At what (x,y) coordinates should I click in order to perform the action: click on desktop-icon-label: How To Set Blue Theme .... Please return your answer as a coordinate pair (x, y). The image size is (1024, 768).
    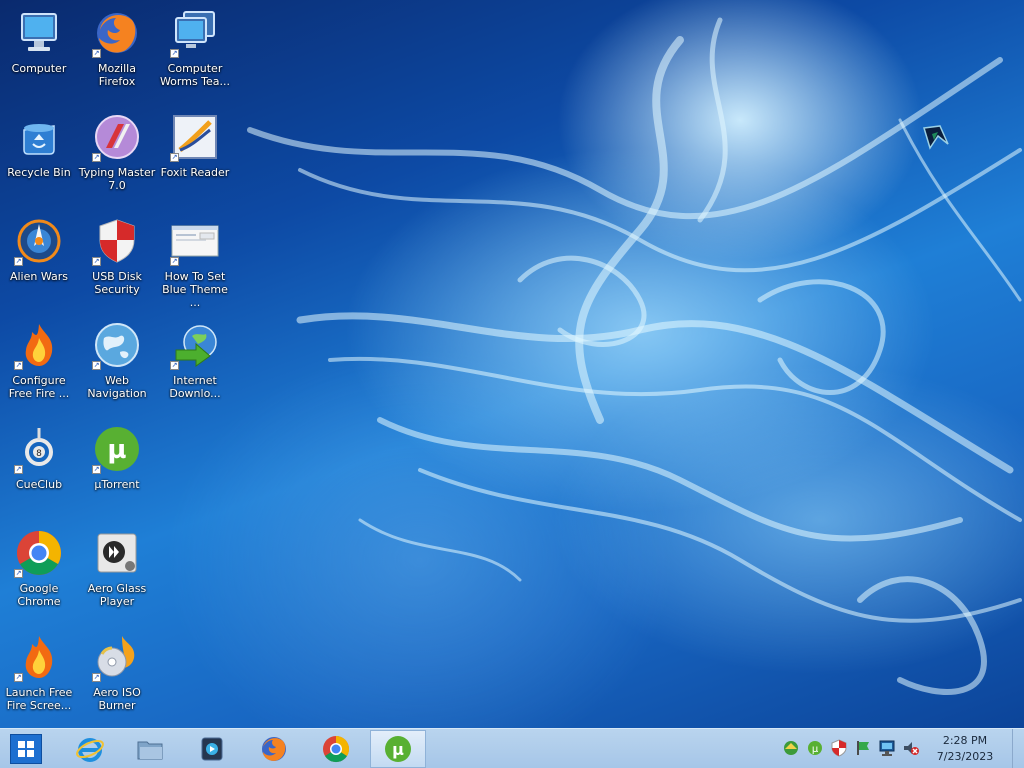
    Looking at the image, I should click on (195, 289).